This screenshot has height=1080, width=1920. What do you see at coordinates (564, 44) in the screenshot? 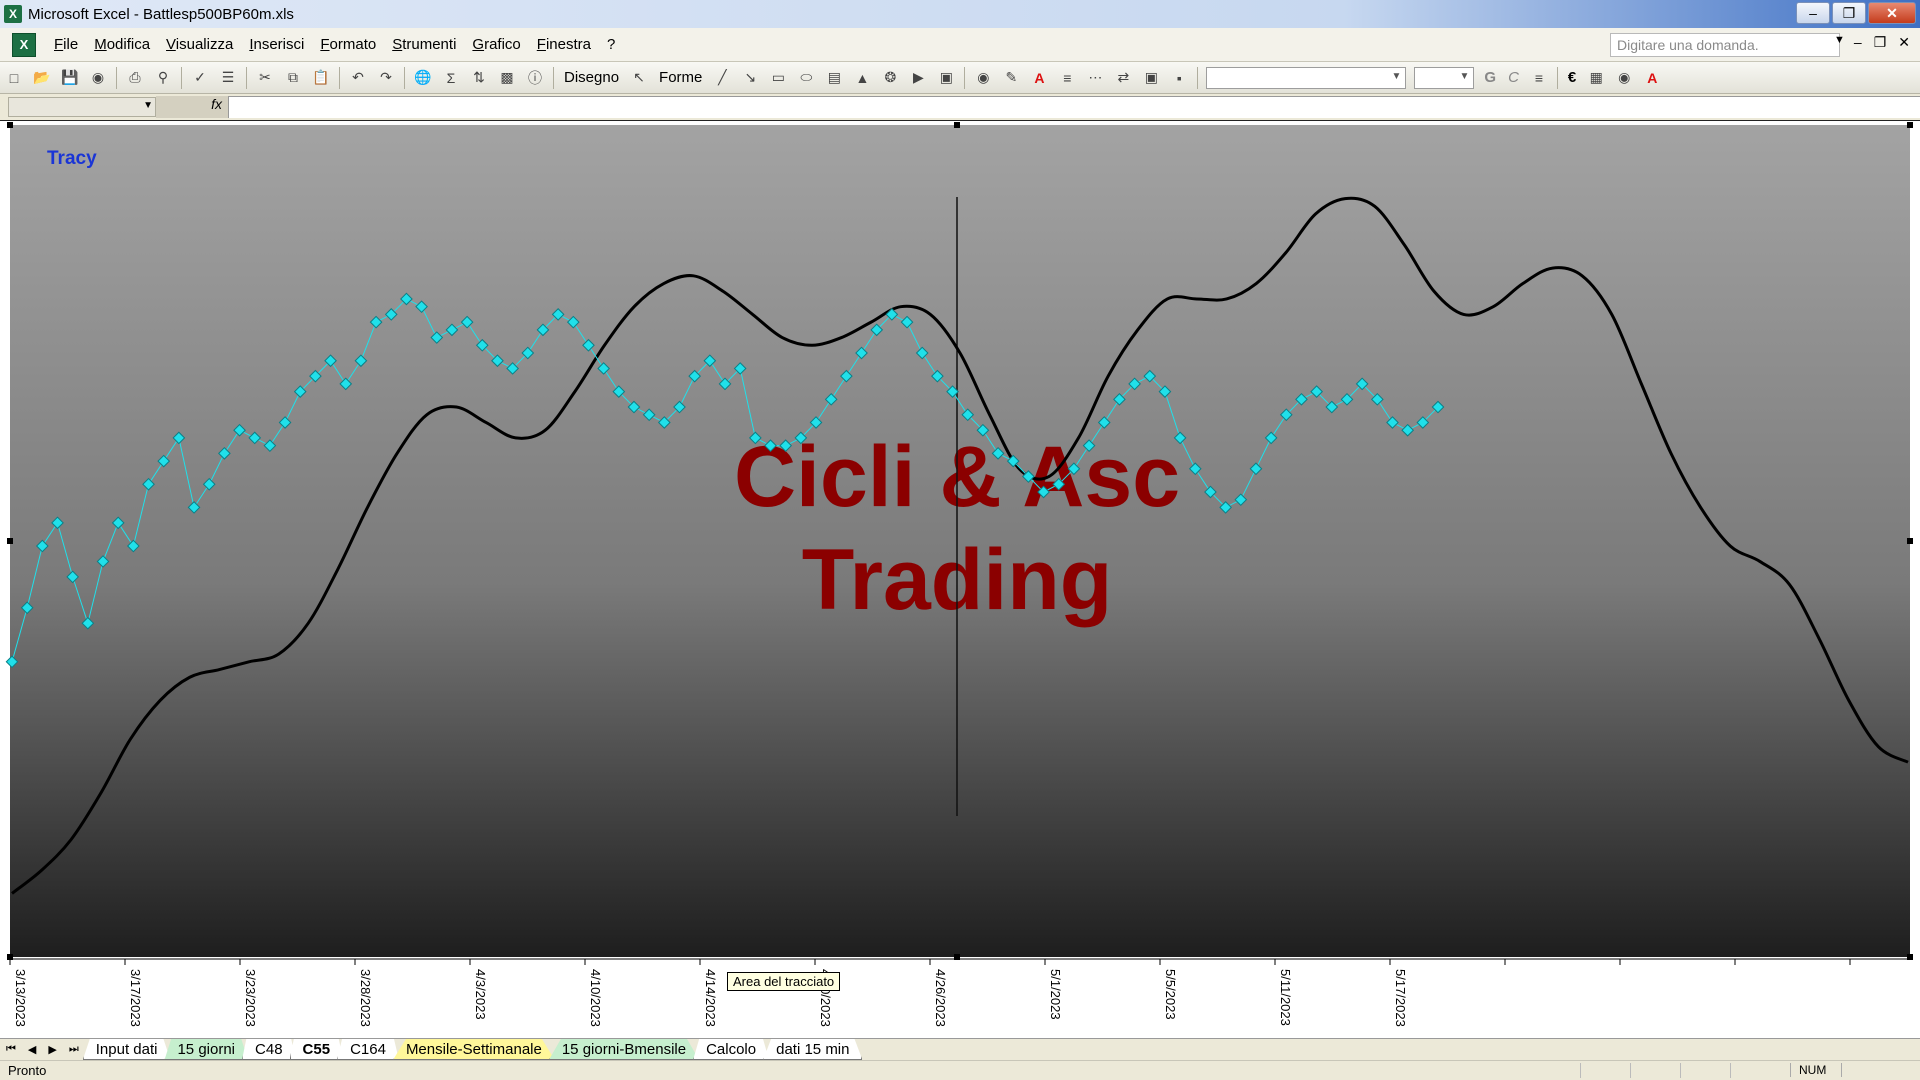
I see `menu-finestra: Finestra` at bounding box center [564, 44].